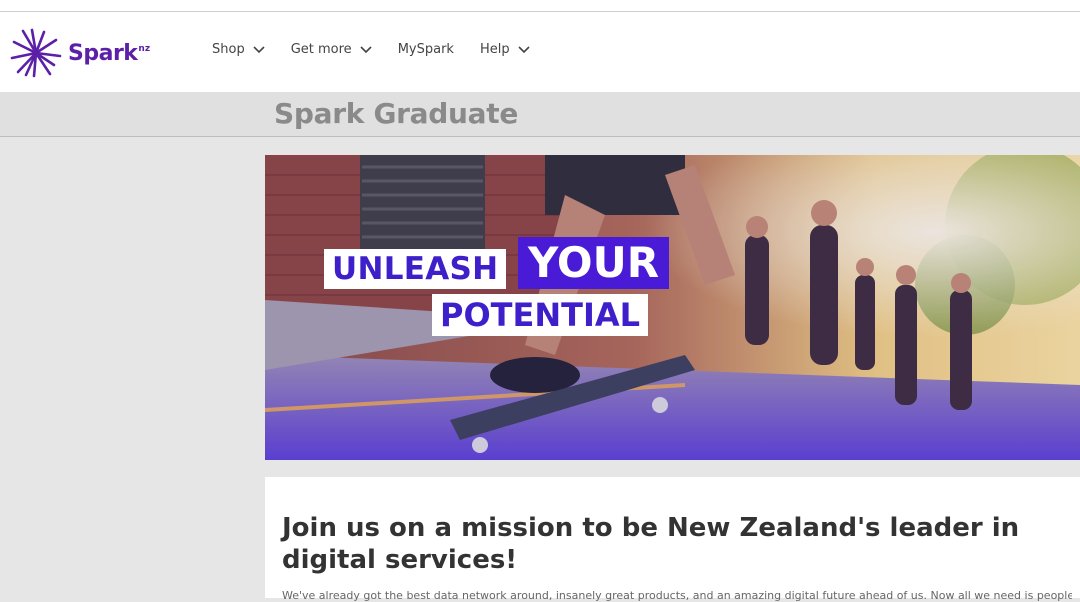  What do you see at coordinates (36, 53) in the screenshot?
I see `spark-star-icon` at bounding box center [36, 53].